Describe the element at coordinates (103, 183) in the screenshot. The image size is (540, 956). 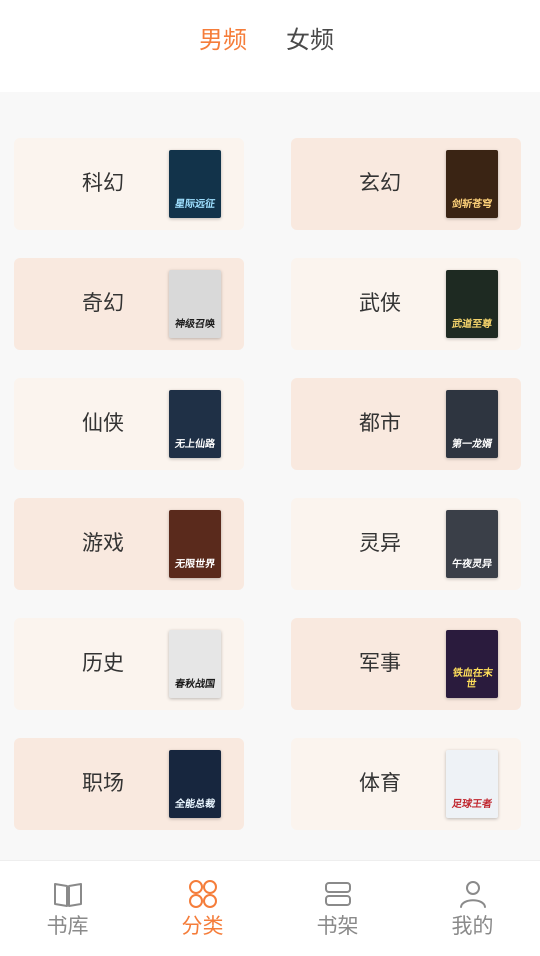
I see `category-label: 科幻` at that location.